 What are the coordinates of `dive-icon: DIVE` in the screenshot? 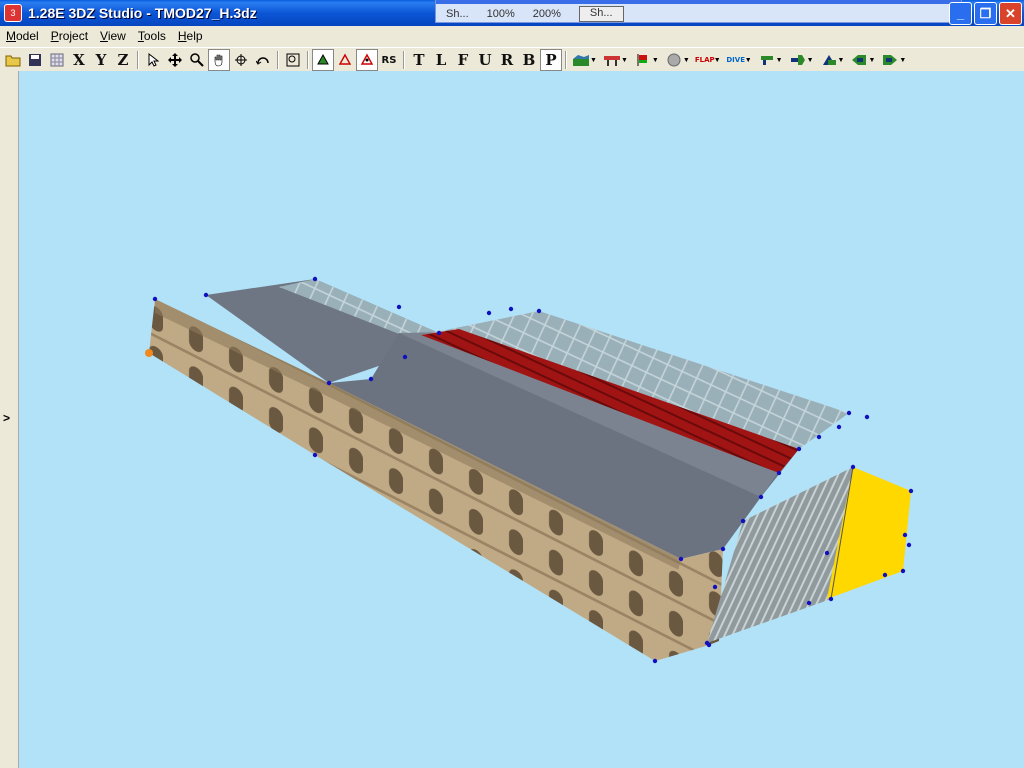 It's located at (736, 60).